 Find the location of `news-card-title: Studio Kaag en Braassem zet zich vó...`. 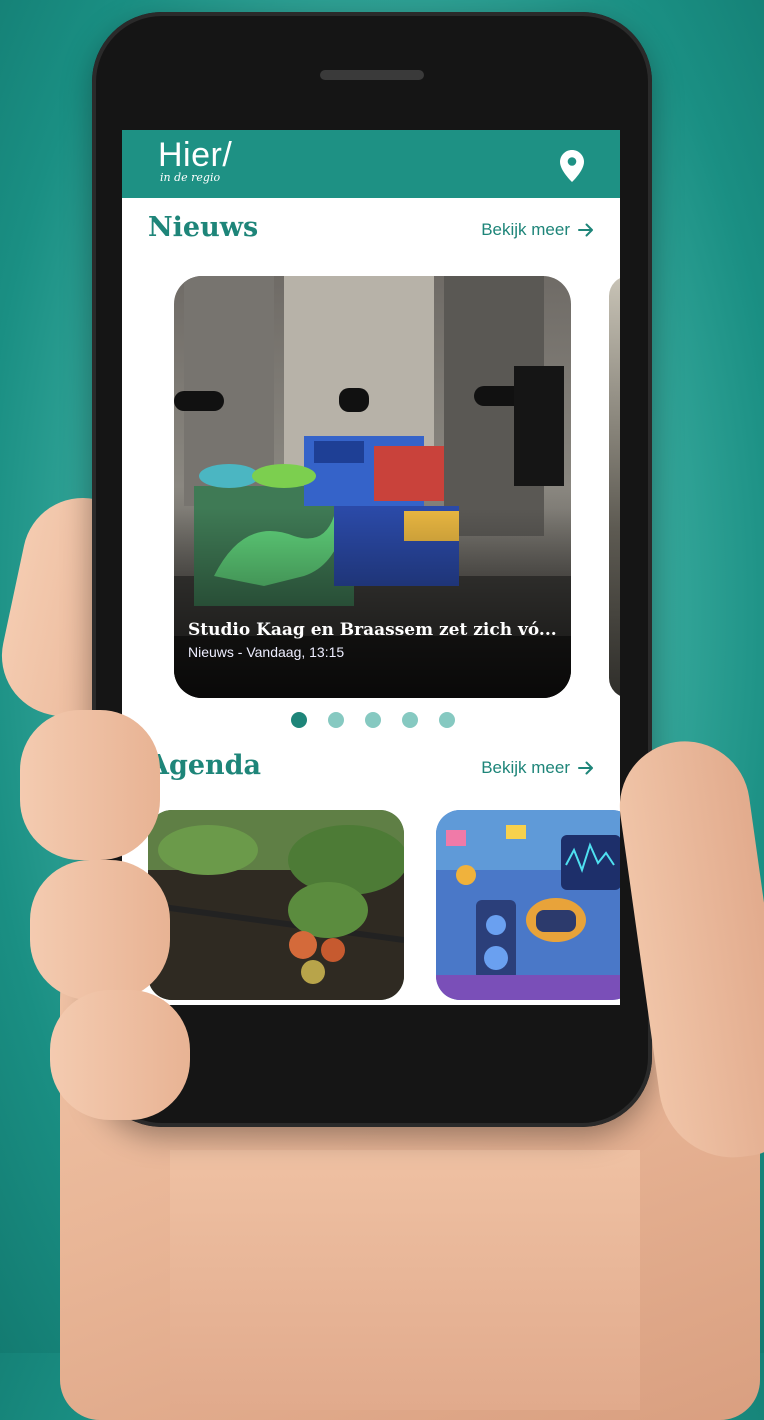

news-card-title: Studio Kaag en Braassem zet zich vó... is located at coordinates (372, 630).